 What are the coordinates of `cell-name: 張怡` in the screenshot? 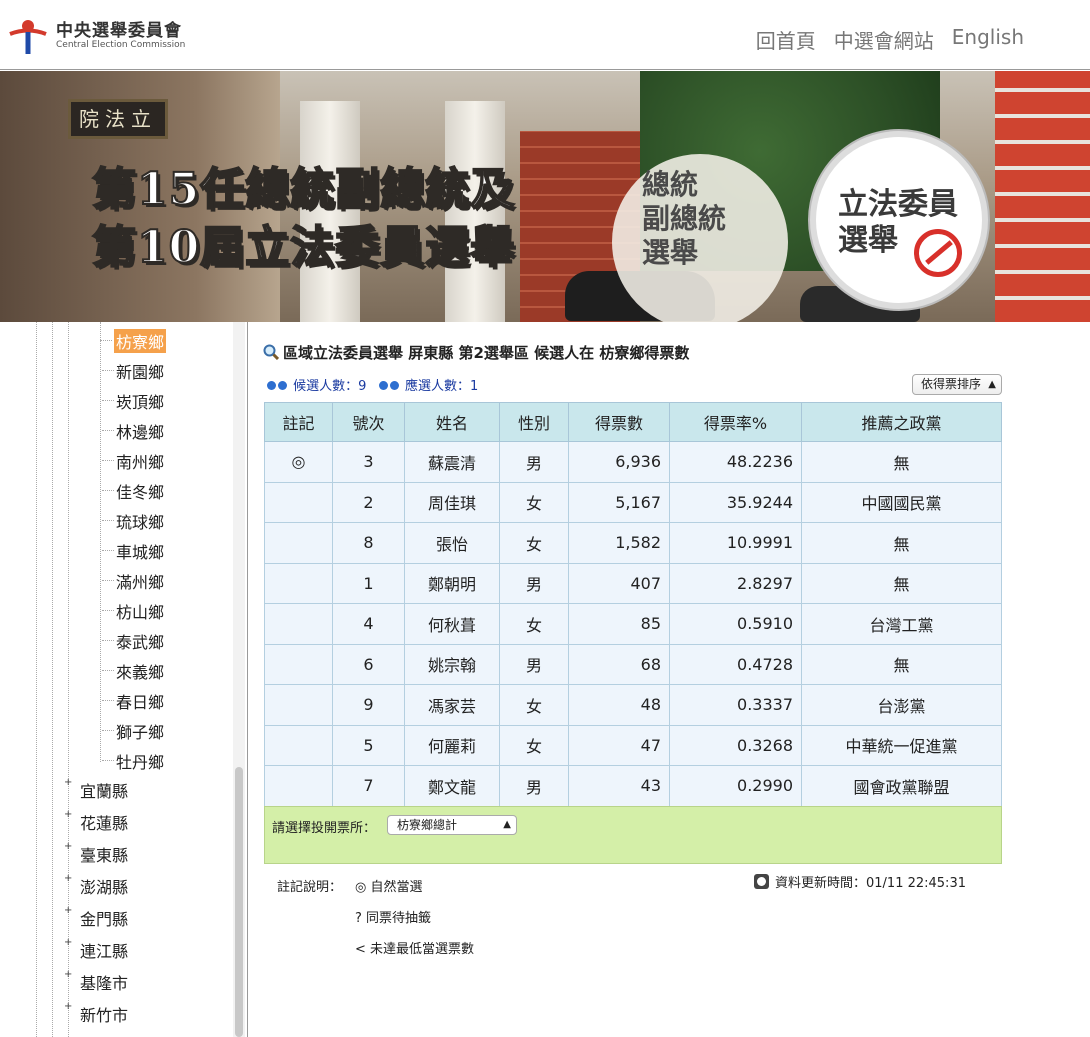 It's located at (452, 543).